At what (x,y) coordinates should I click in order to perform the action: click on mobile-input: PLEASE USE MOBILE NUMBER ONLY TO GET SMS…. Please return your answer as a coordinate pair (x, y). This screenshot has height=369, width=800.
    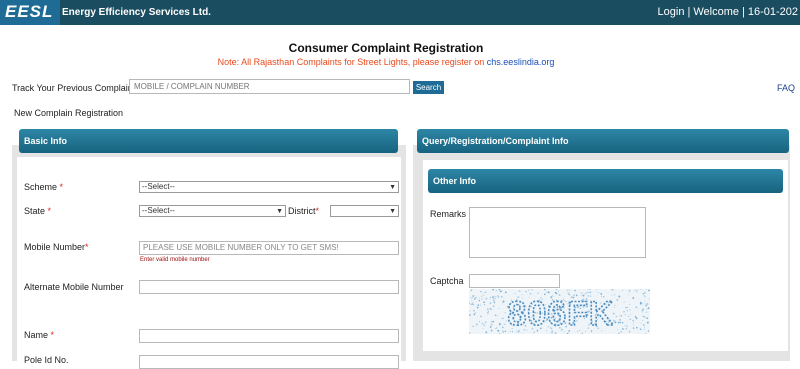
    Looking at the image, I should click on (269, 248).